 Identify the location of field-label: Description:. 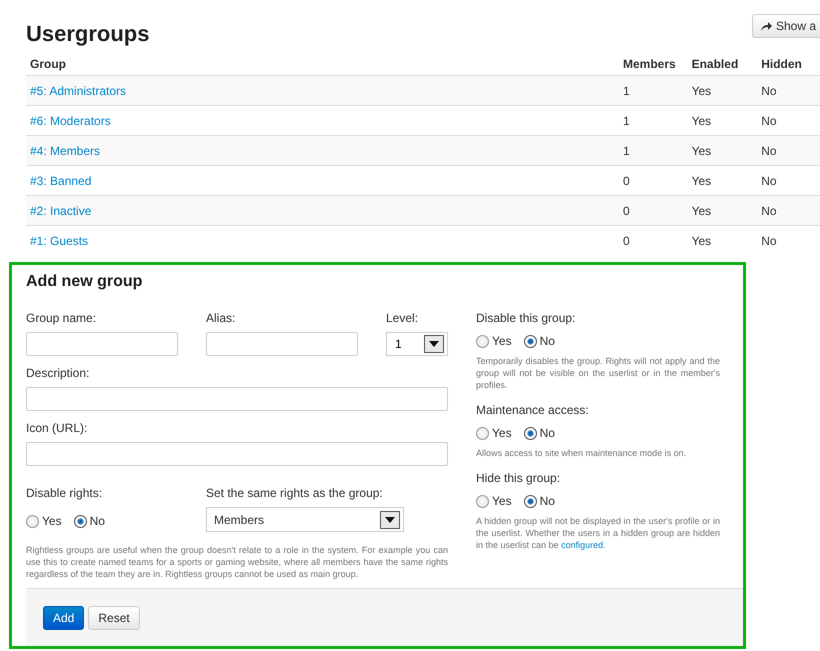
(58, 373).